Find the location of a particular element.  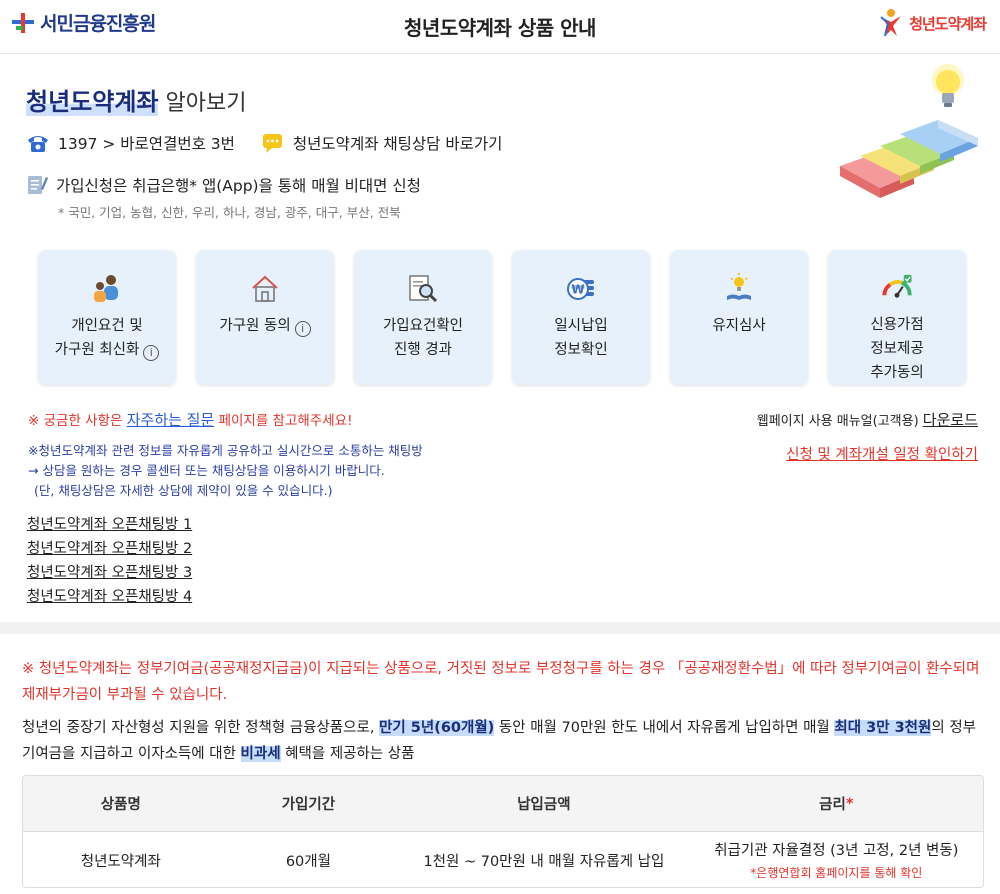

card-household-consent: 가구원 동의 i is located at coordinates (265, 317).